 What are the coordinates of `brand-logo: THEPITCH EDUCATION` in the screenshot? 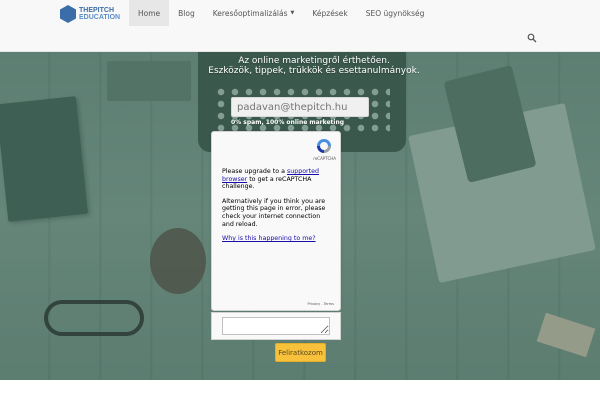 It's located at (95, 14).